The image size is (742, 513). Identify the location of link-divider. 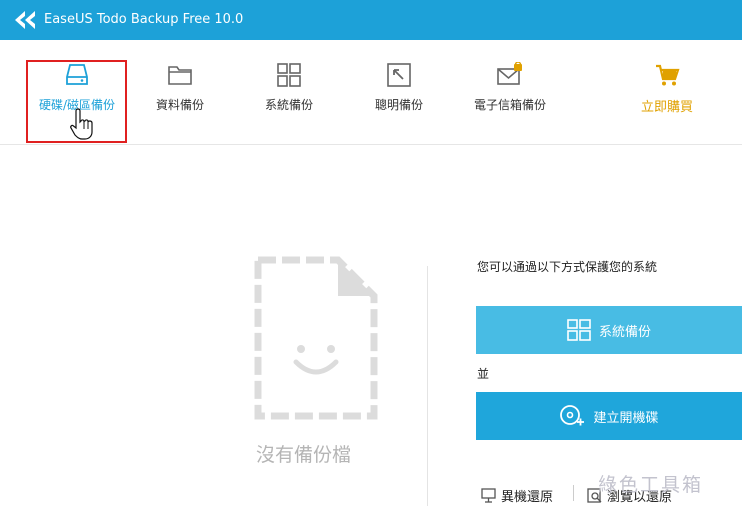
(573, 493).